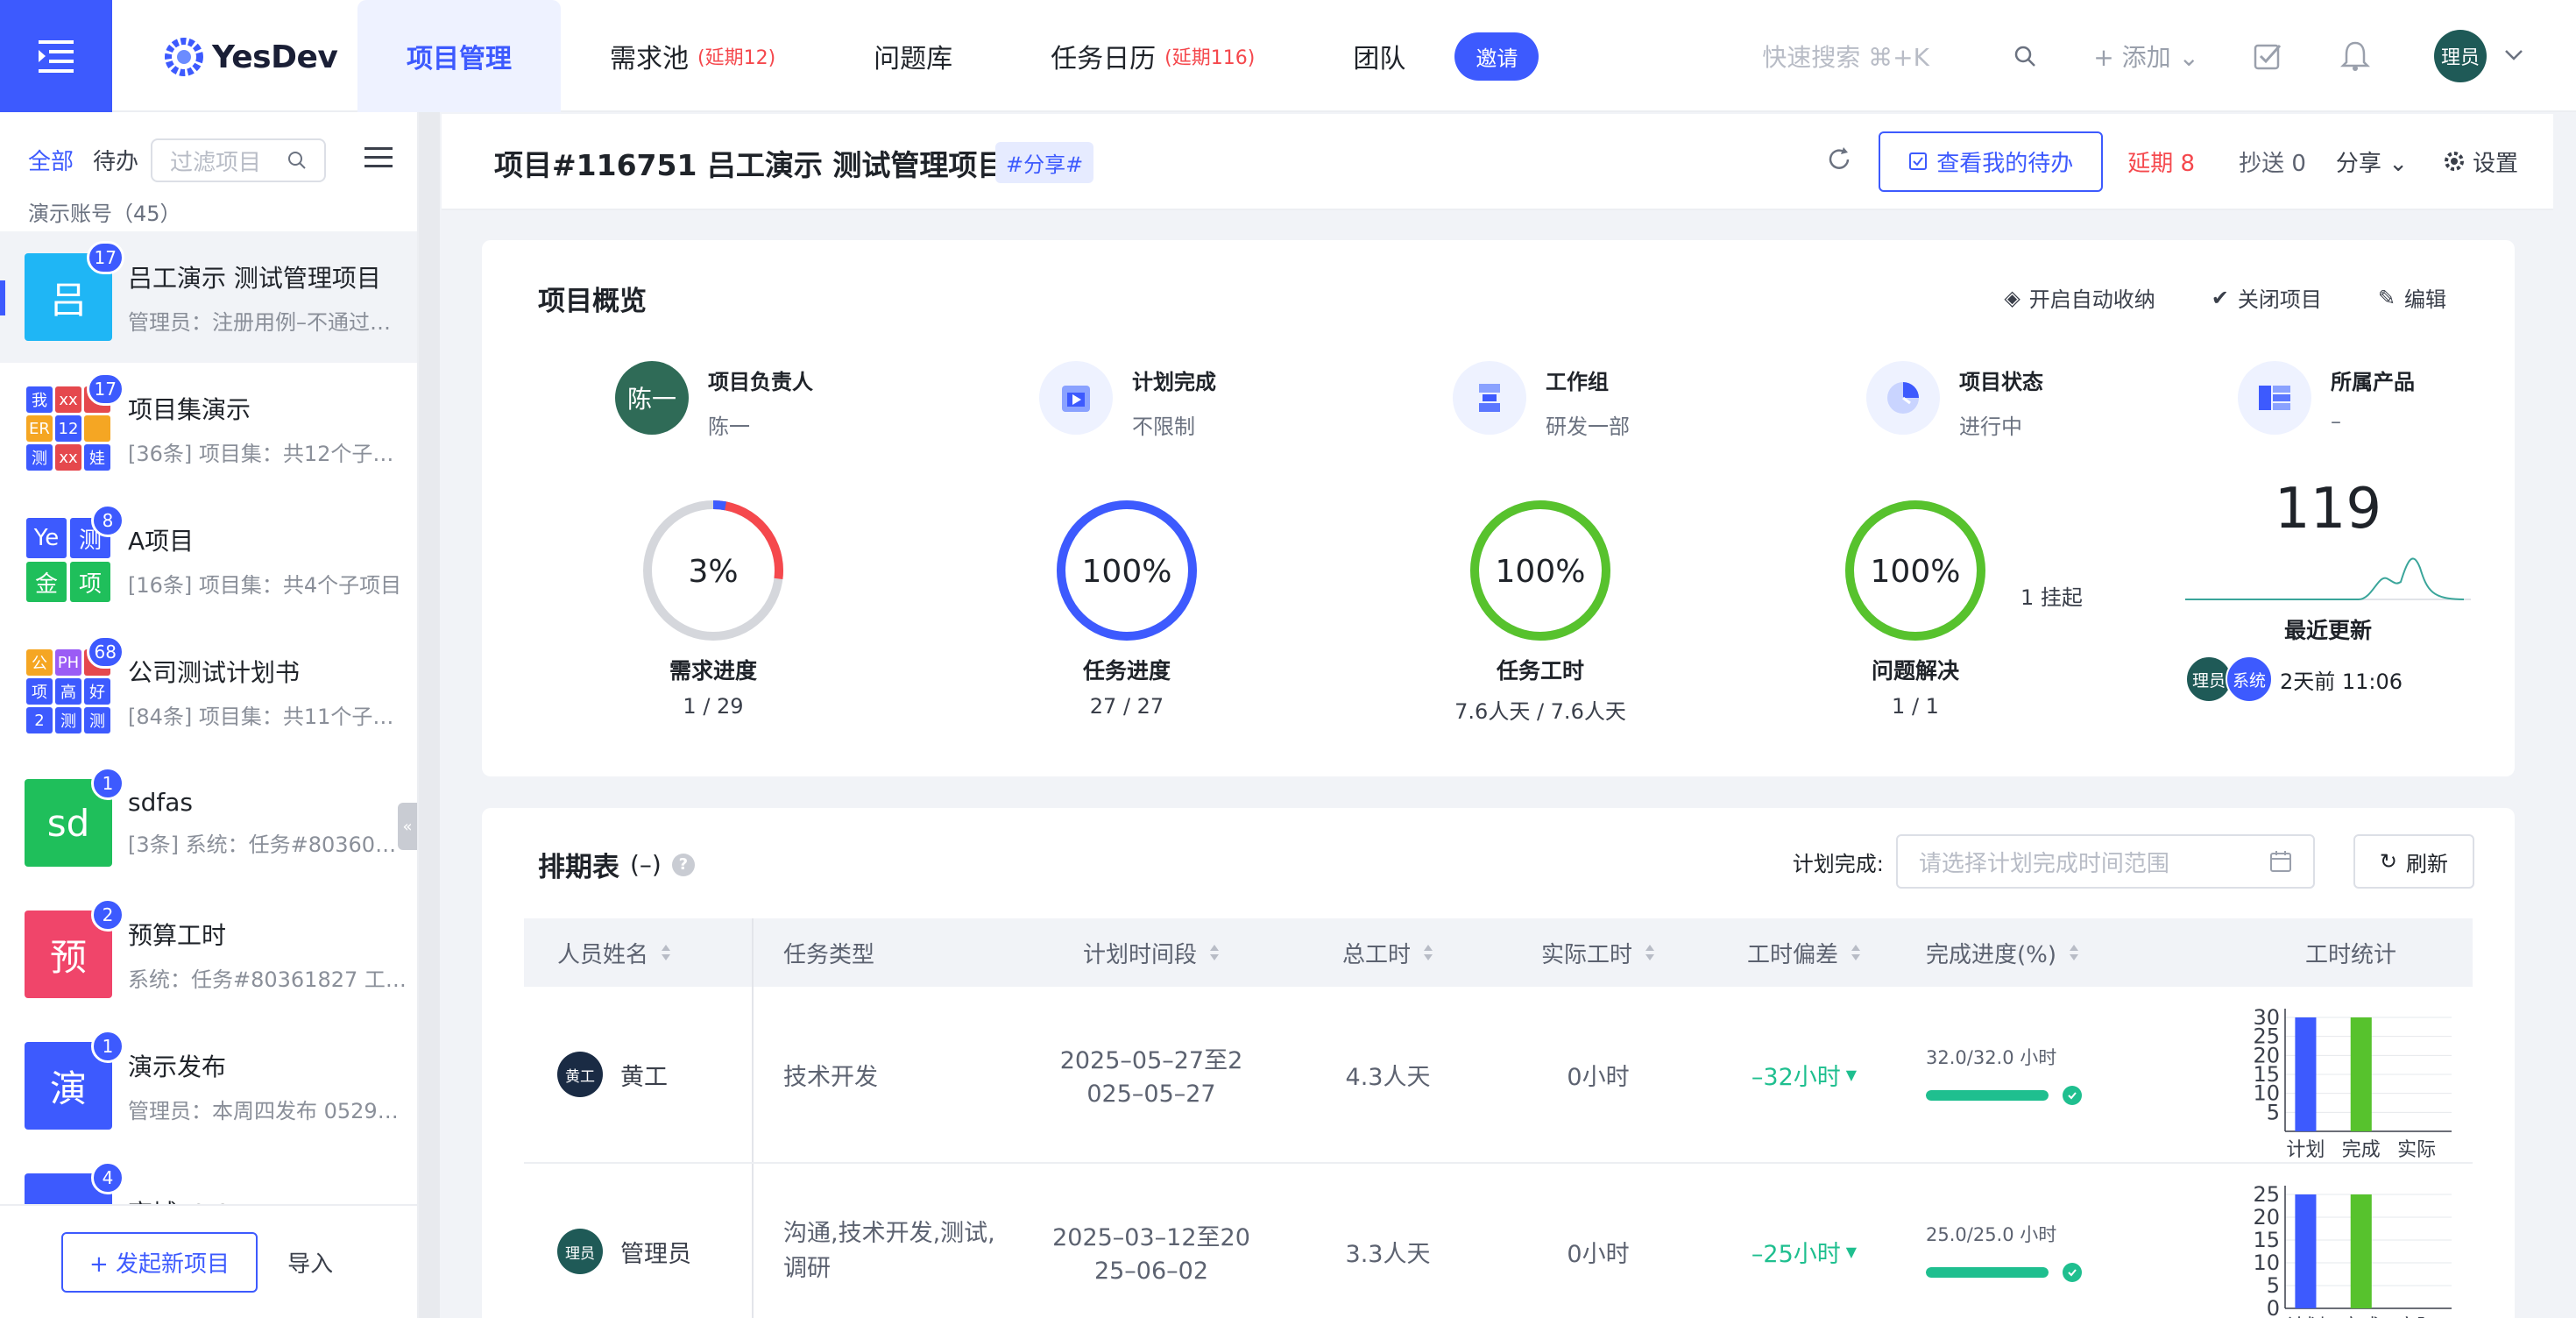 This screenshot has height=1318, width=2576. What do you see at coordinates (2280, 861) in the screenshot?
I see `calendar-icon` at bounding box center [2280, 861].